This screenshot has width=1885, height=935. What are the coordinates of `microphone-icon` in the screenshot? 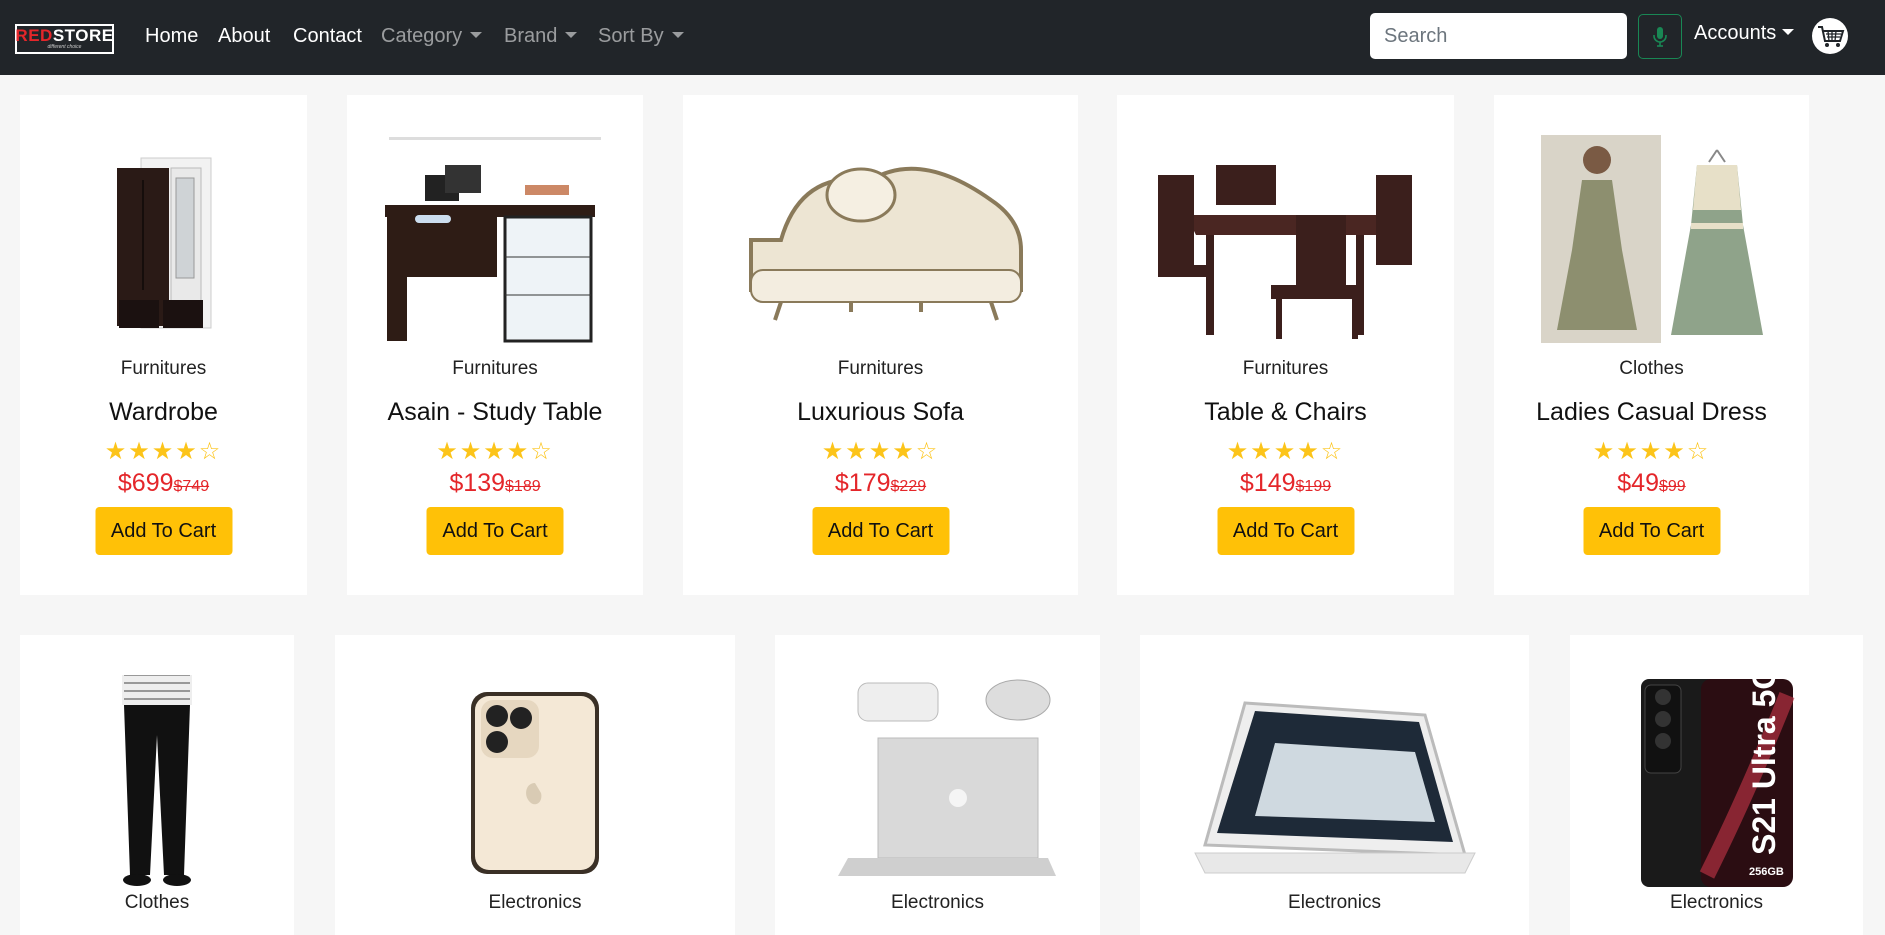 It's located at (1660, 36).